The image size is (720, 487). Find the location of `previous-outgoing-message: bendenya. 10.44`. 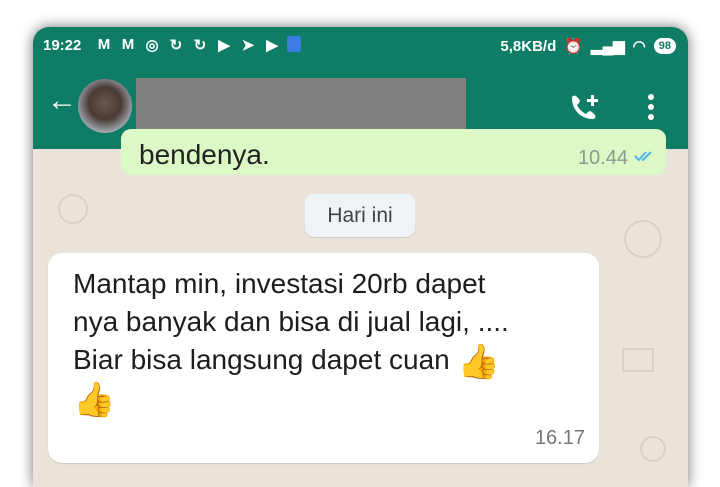

previous-outgoing-message: bendenya. 10.44 is located at coordinates (393, 152).